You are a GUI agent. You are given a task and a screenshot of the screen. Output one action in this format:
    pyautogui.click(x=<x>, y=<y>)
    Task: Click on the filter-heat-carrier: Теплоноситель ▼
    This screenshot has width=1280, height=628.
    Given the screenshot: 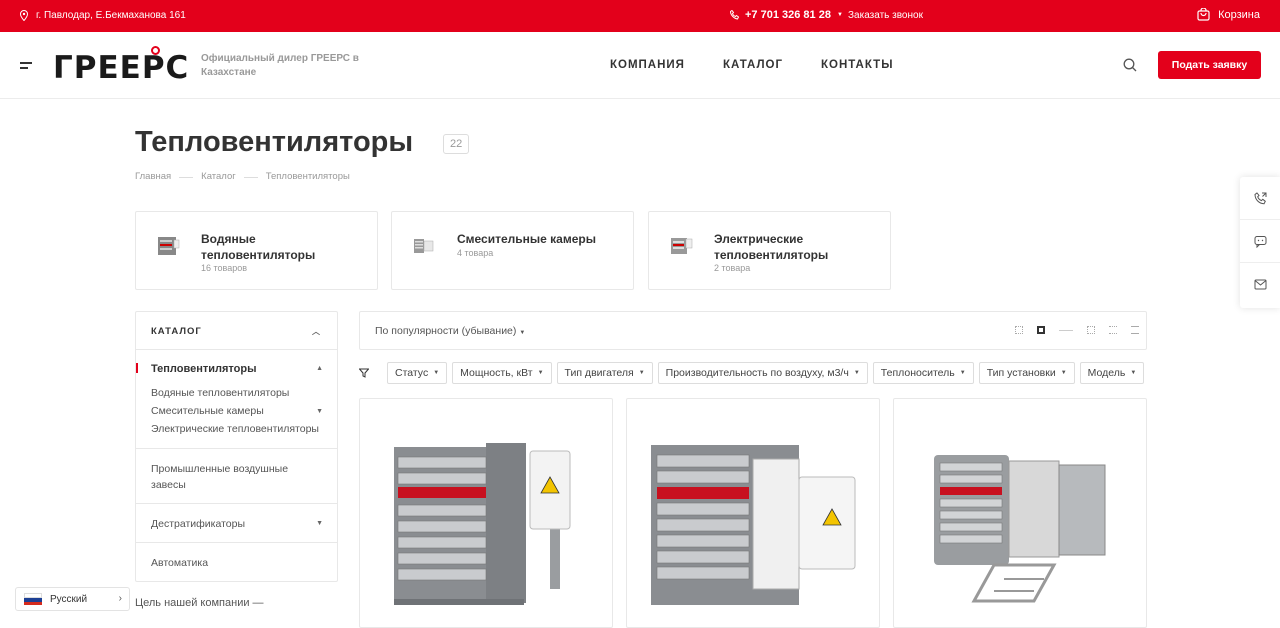 What is the action you would take?
    pyautogui.click(x=923, y=373)
    